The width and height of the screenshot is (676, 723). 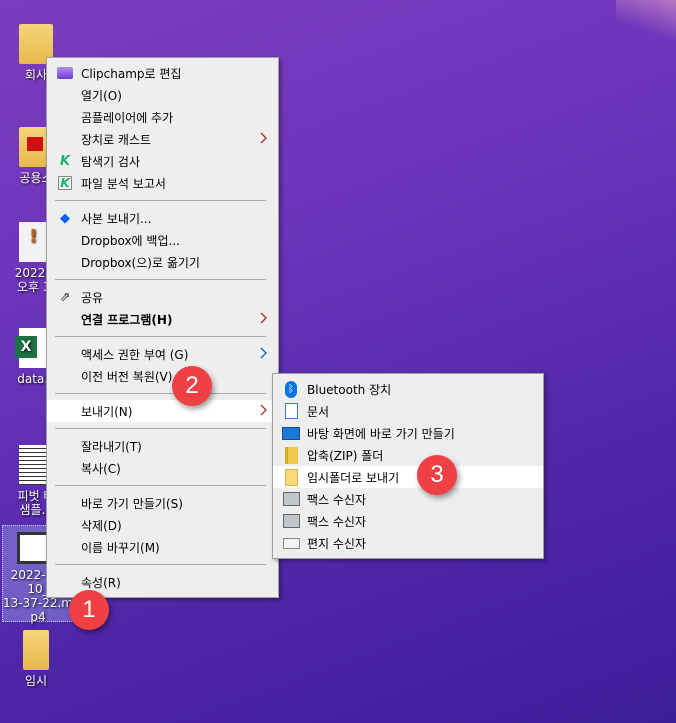 I want to click on menu-item-1: 열기(O), so click(x=162, y=95).